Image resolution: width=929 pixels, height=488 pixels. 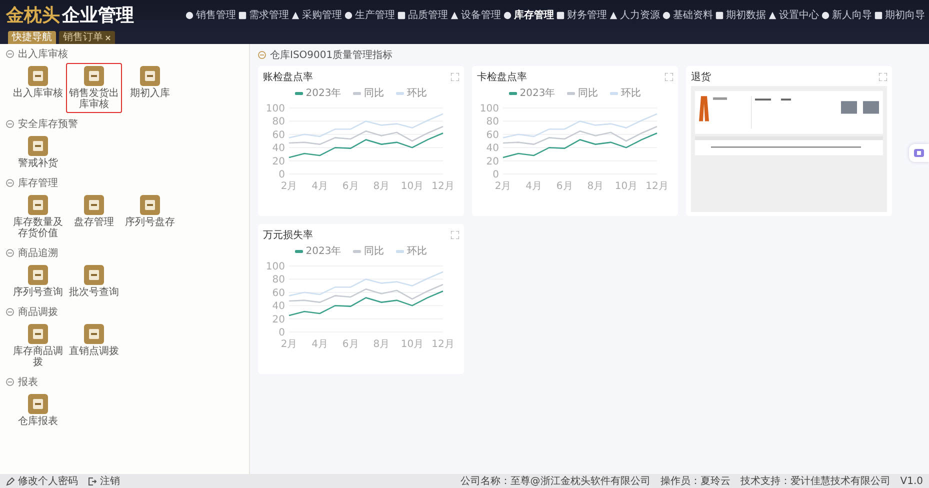 I want to click on pencil-icon, so click(x=10, y=481).